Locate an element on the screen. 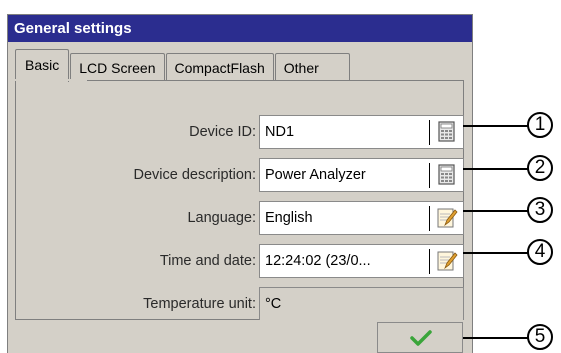 This screenshot has width=561, height=353. tab-lcd-screen: LCD Screen is located at coordinates (117, 67).